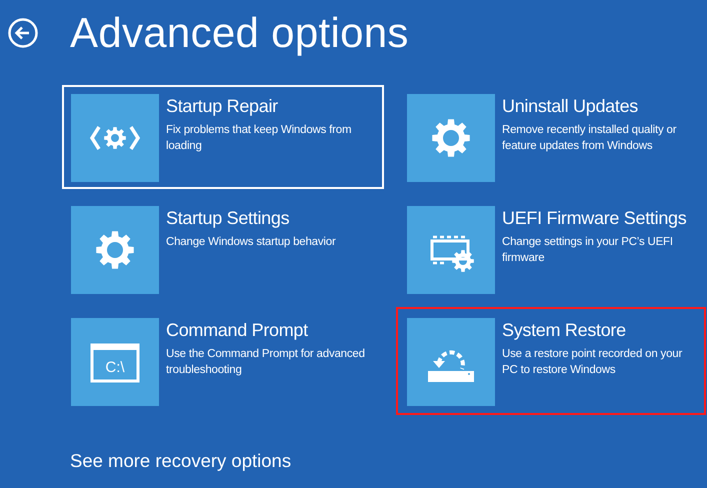 The width and height of the screenshot is (707, 488). Describe the element at coordinates (570, 106) in the screenshot. I see `option-title: Uninstall Updates` at that location.